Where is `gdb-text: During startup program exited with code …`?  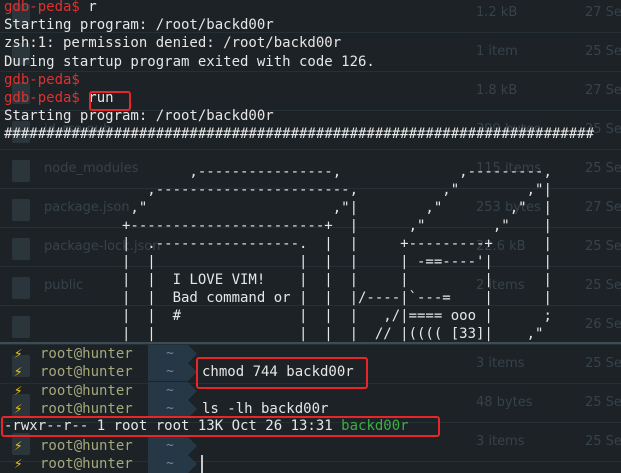
gdb-text: During startup program exited with code … is located at coordinates (189, 61).